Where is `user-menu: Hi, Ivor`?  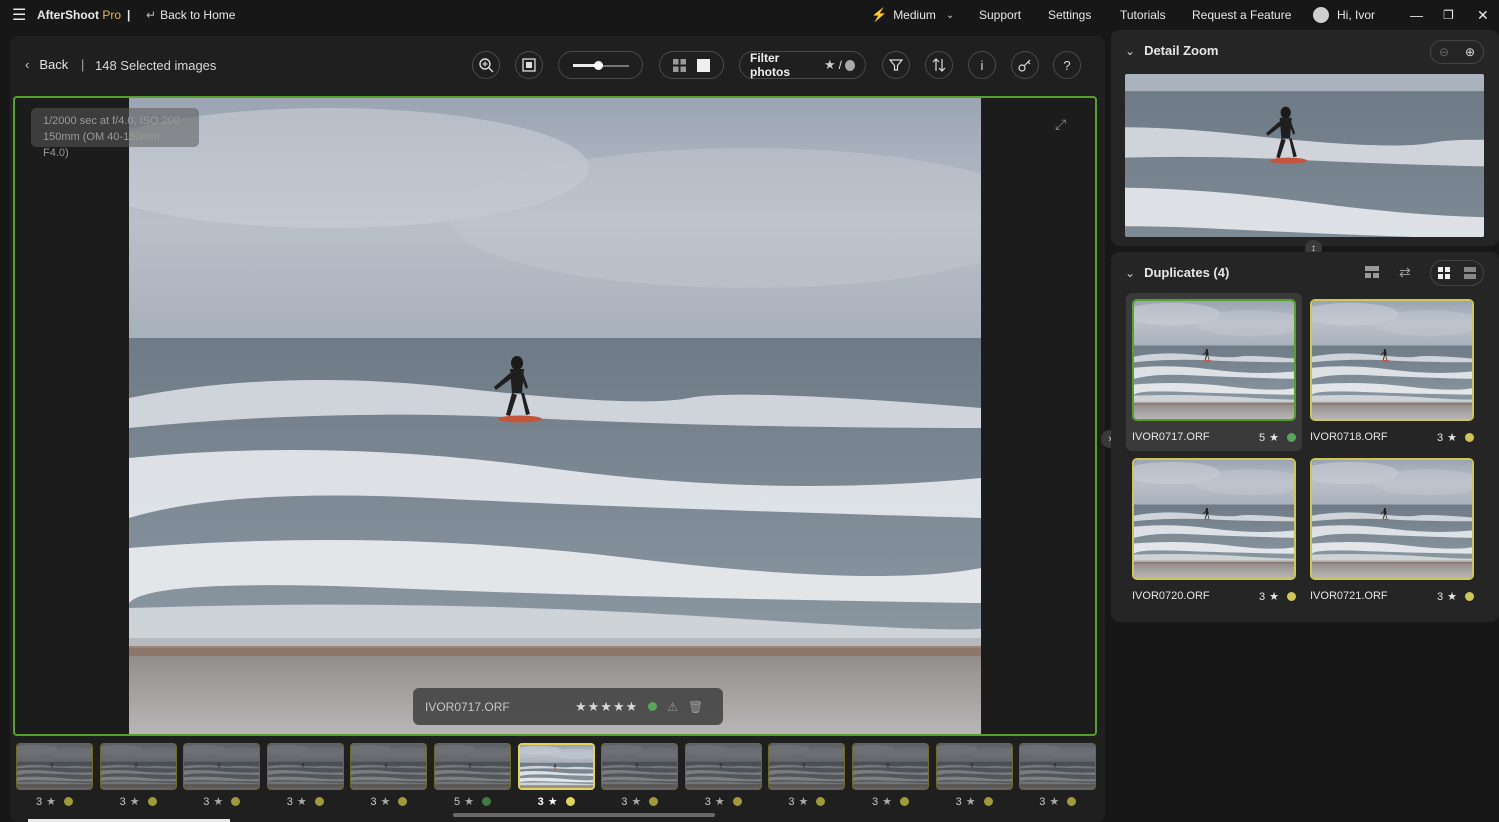 user-menu: Hi, Ivor is located at coordinates (1344, 15).